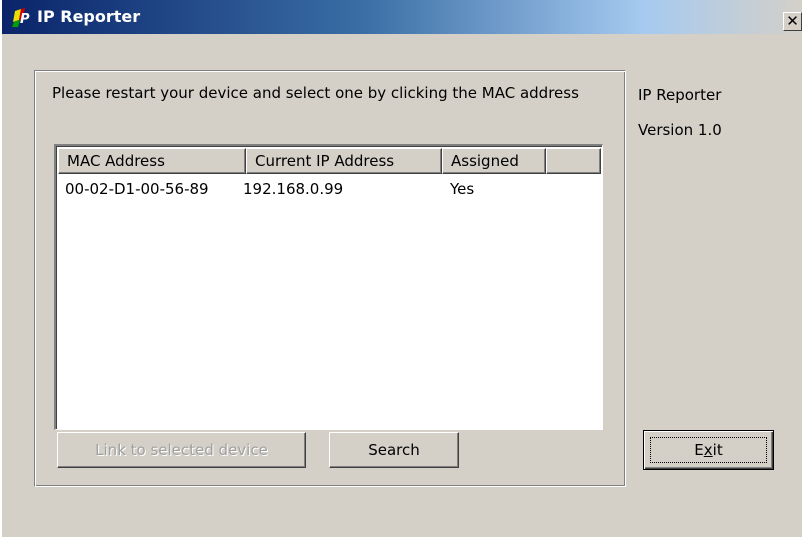 This screenshot has height=537, width=802. Describe the element at coordinates (402, 17) in the screenshot. I see `title-bar: P IP Reporter` at that location.